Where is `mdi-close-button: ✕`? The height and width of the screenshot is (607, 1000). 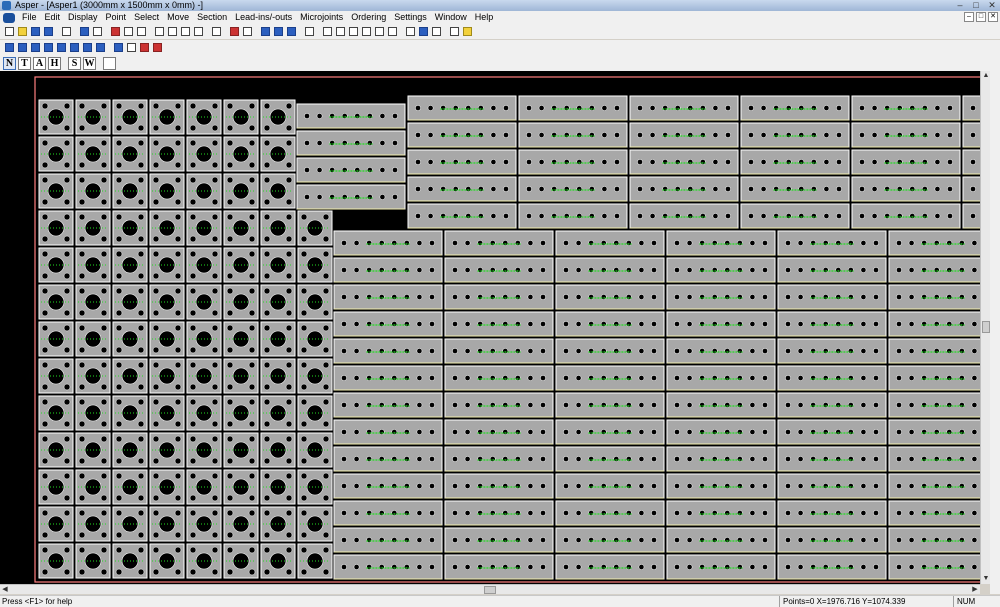 mdi-close-button: ✕ is located at coordinates (993, 17).